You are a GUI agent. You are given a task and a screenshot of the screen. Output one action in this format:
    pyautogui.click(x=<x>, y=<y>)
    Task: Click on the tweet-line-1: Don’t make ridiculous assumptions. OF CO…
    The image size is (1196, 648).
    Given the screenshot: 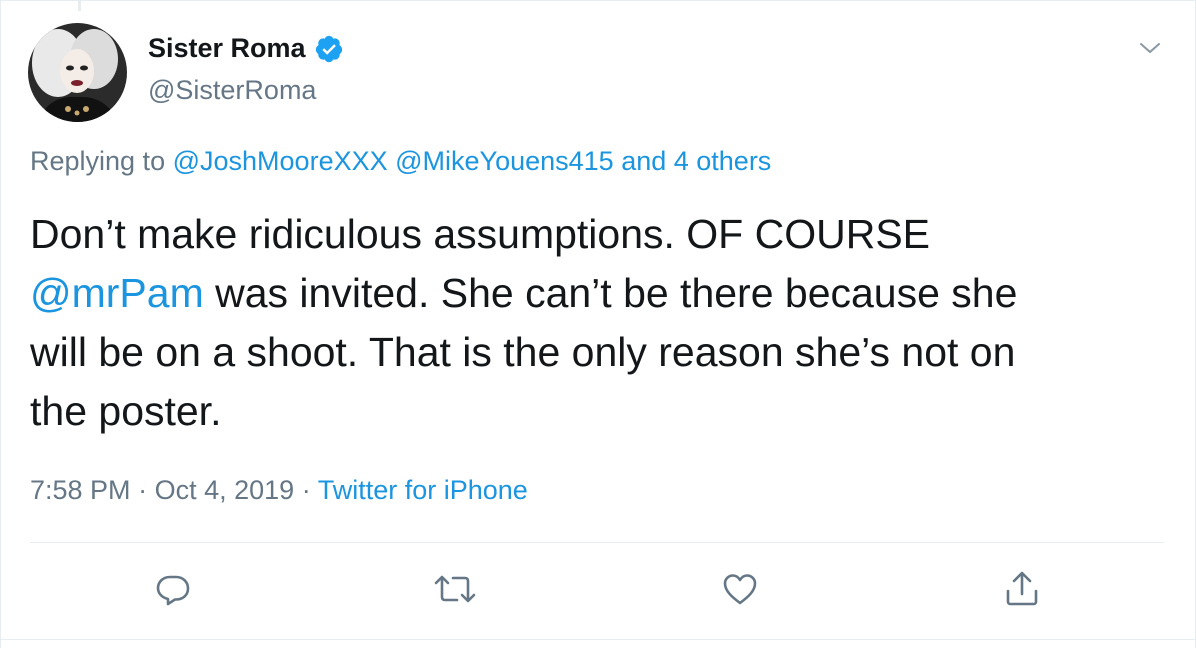 What is the action you would take?
    pyautogui.click(x=480, y=234)
    